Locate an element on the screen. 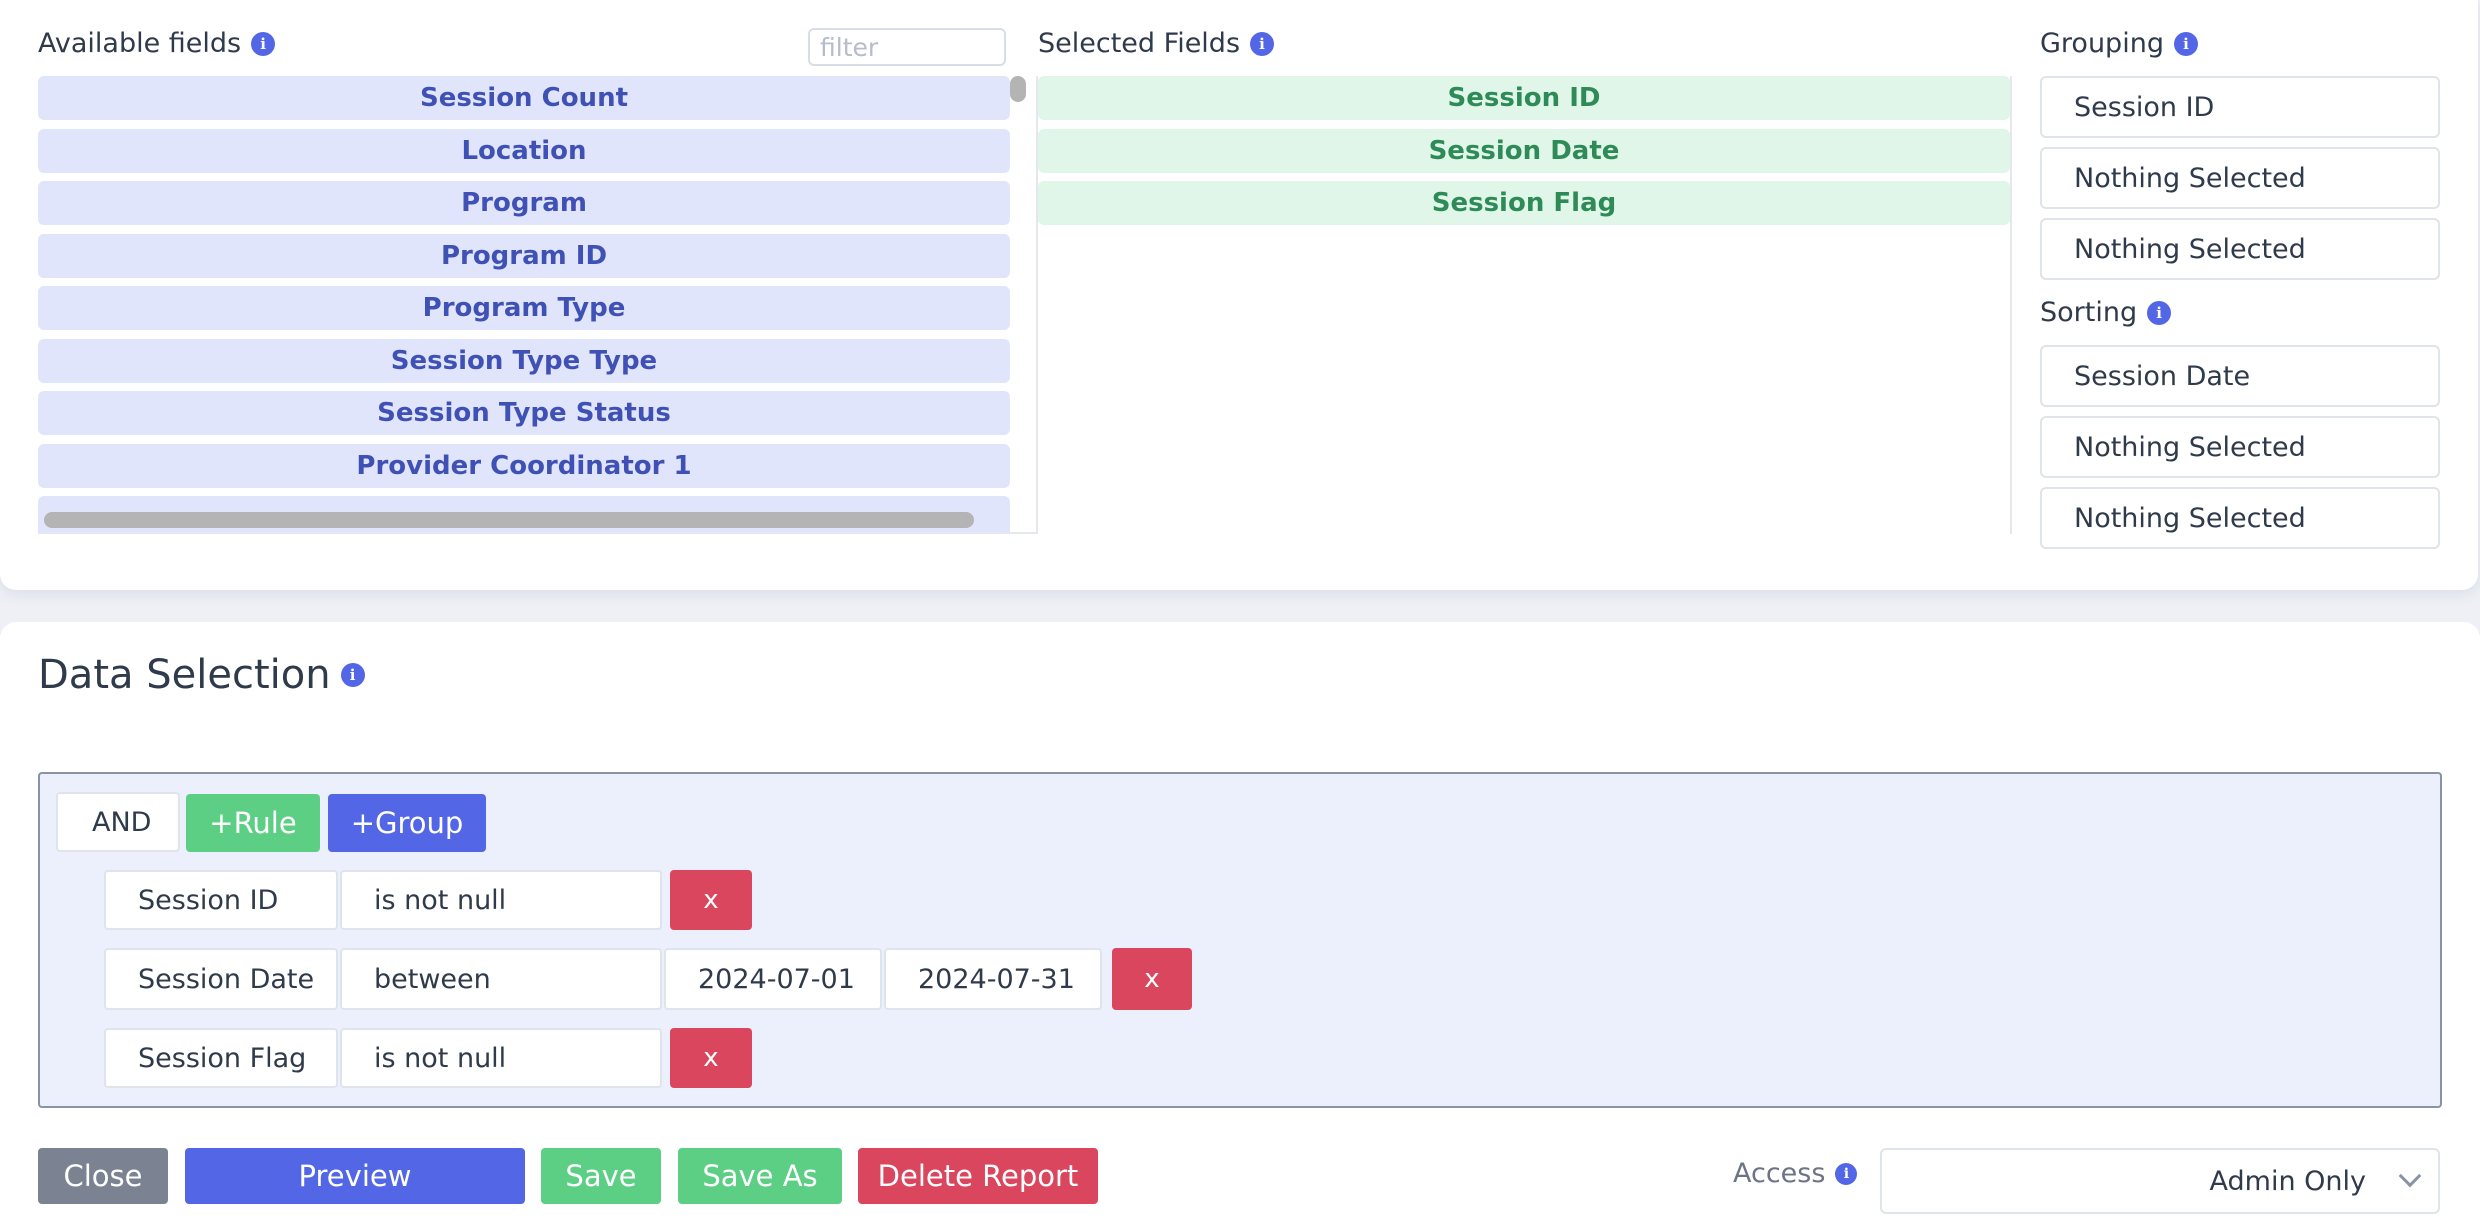 The height and width of the screenshot is (1226, 2480). available-field-item: Program Type is located at coordinates (524, 308).